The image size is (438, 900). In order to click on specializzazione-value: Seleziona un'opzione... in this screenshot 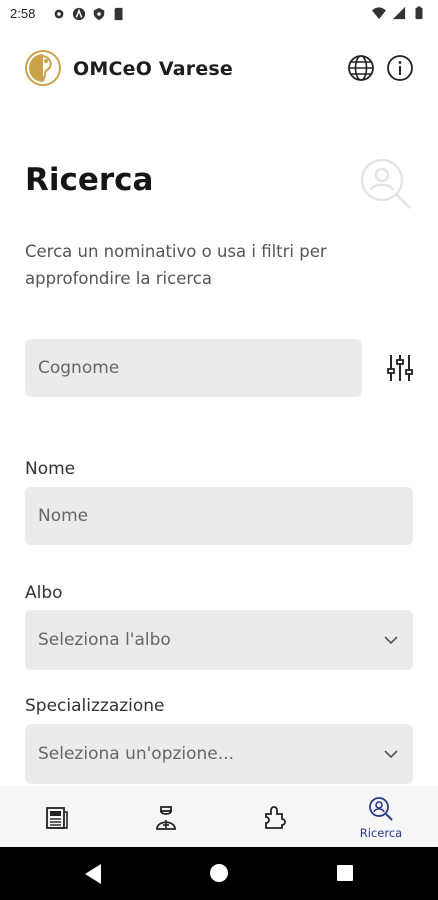, I will do `click(136, 754)`.